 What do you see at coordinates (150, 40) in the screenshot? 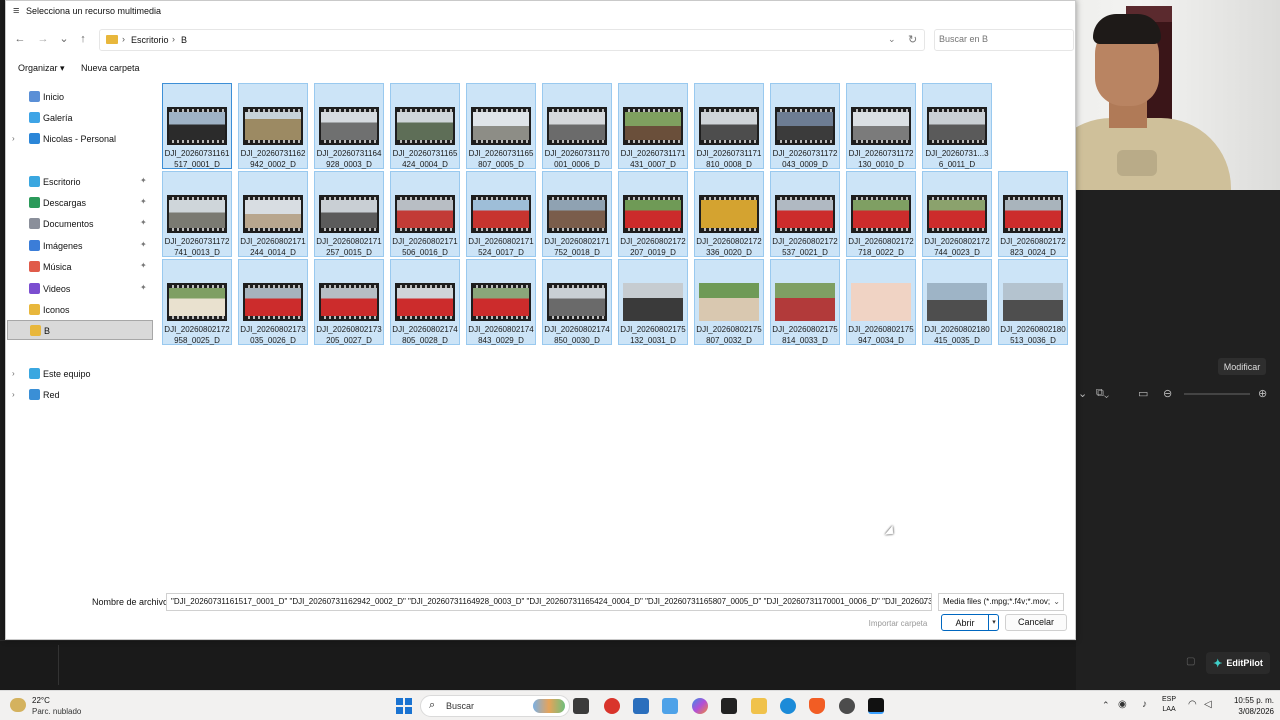
I see `breadcrumb-escritorio: Escritorio` at bounding box center [150, 40].